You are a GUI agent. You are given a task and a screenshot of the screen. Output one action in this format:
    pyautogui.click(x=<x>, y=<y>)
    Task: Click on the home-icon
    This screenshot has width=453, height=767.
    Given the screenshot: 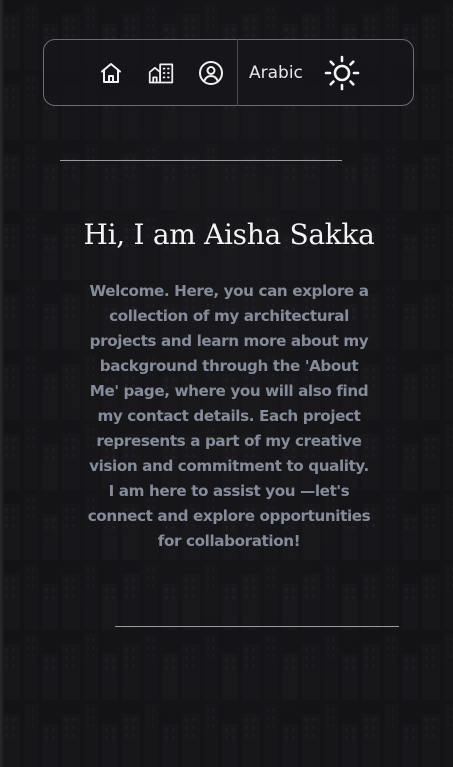 What is the action you would take?
    pyautogui.click(x=111, y=72)
    